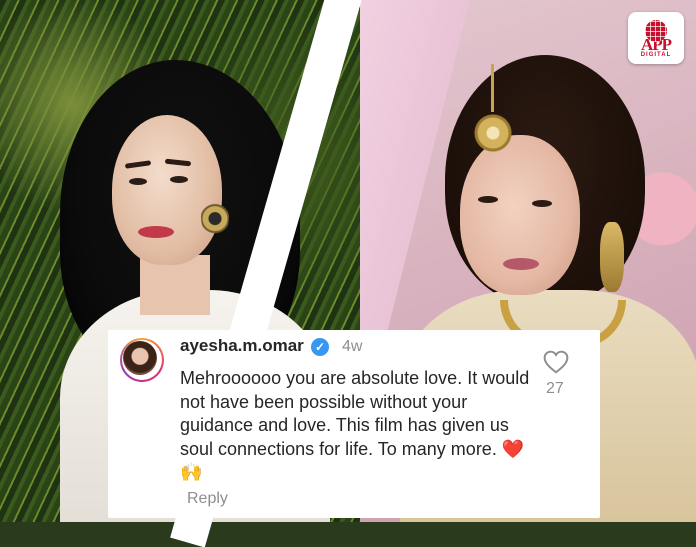 The image size is (696, 547). What do you see at coordinates (352, 346) in the screenshot?
I see `comment-time: 4w` at bounding box center [352, 346].